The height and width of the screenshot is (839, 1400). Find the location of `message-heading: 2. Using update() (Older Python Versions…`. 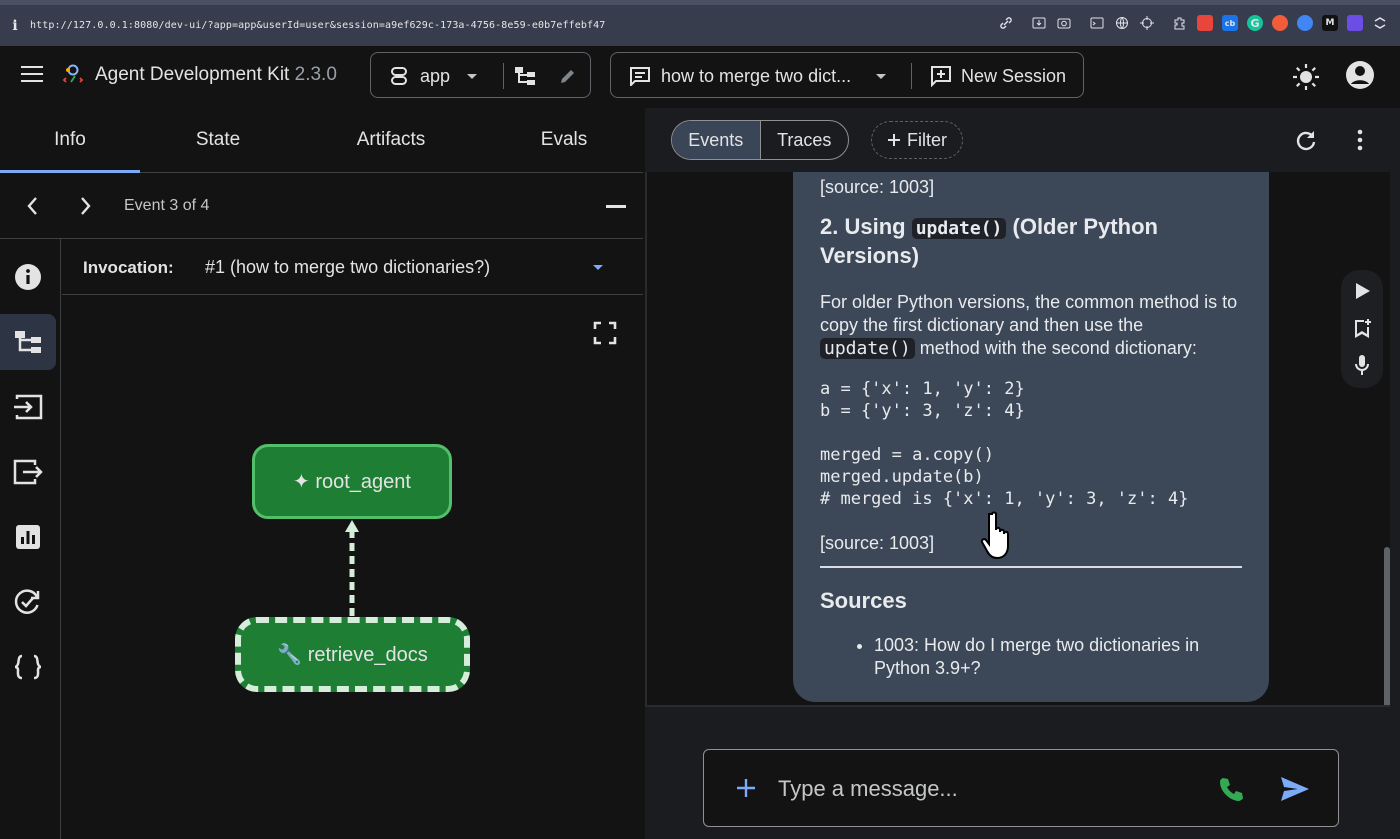

message-heading: 2. Using update() (Older Python Versions… is located at coordinates (1031, 241).